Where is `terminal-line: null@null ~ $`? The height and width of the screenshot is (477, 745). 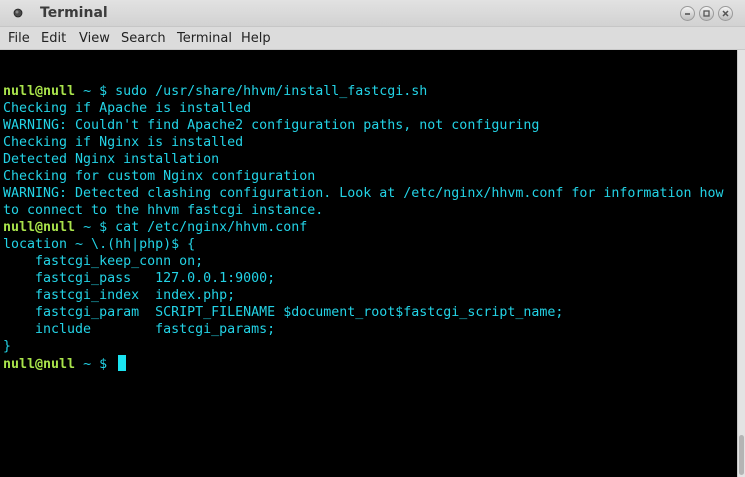 terminal-line: null@null ~ $ is located at coordinates (65, 363).